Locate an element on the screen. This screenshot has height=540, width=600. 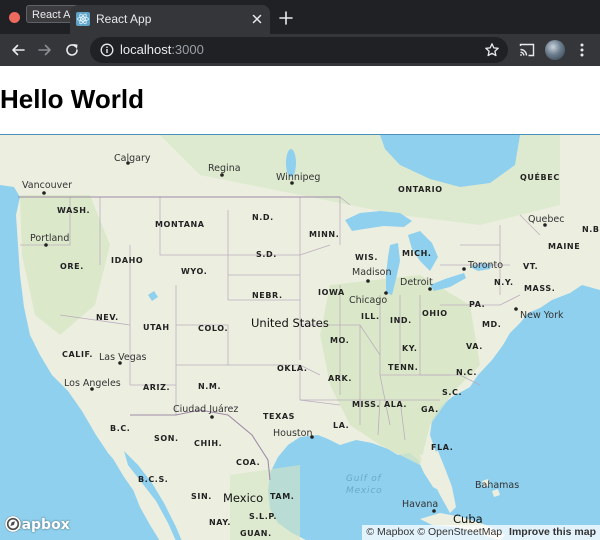
map-label-md: MD. is located at coordinates (491, 324).